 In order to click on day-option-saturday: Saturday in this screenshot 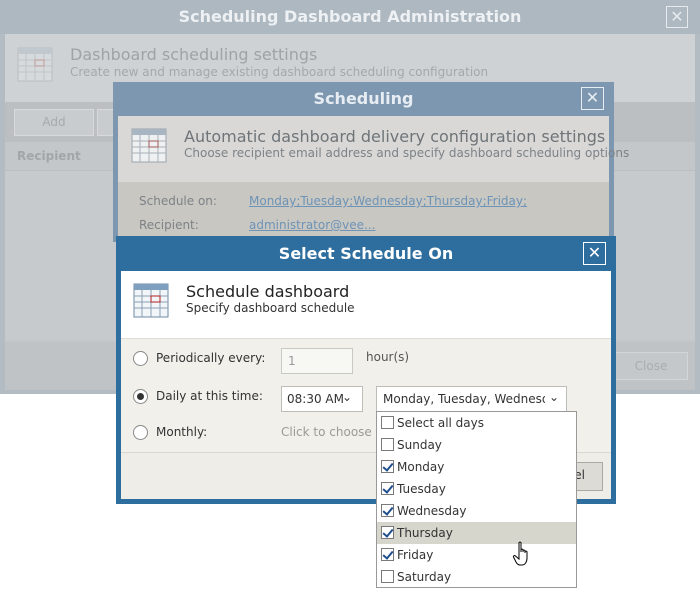, I will do `click(476, 577)`.